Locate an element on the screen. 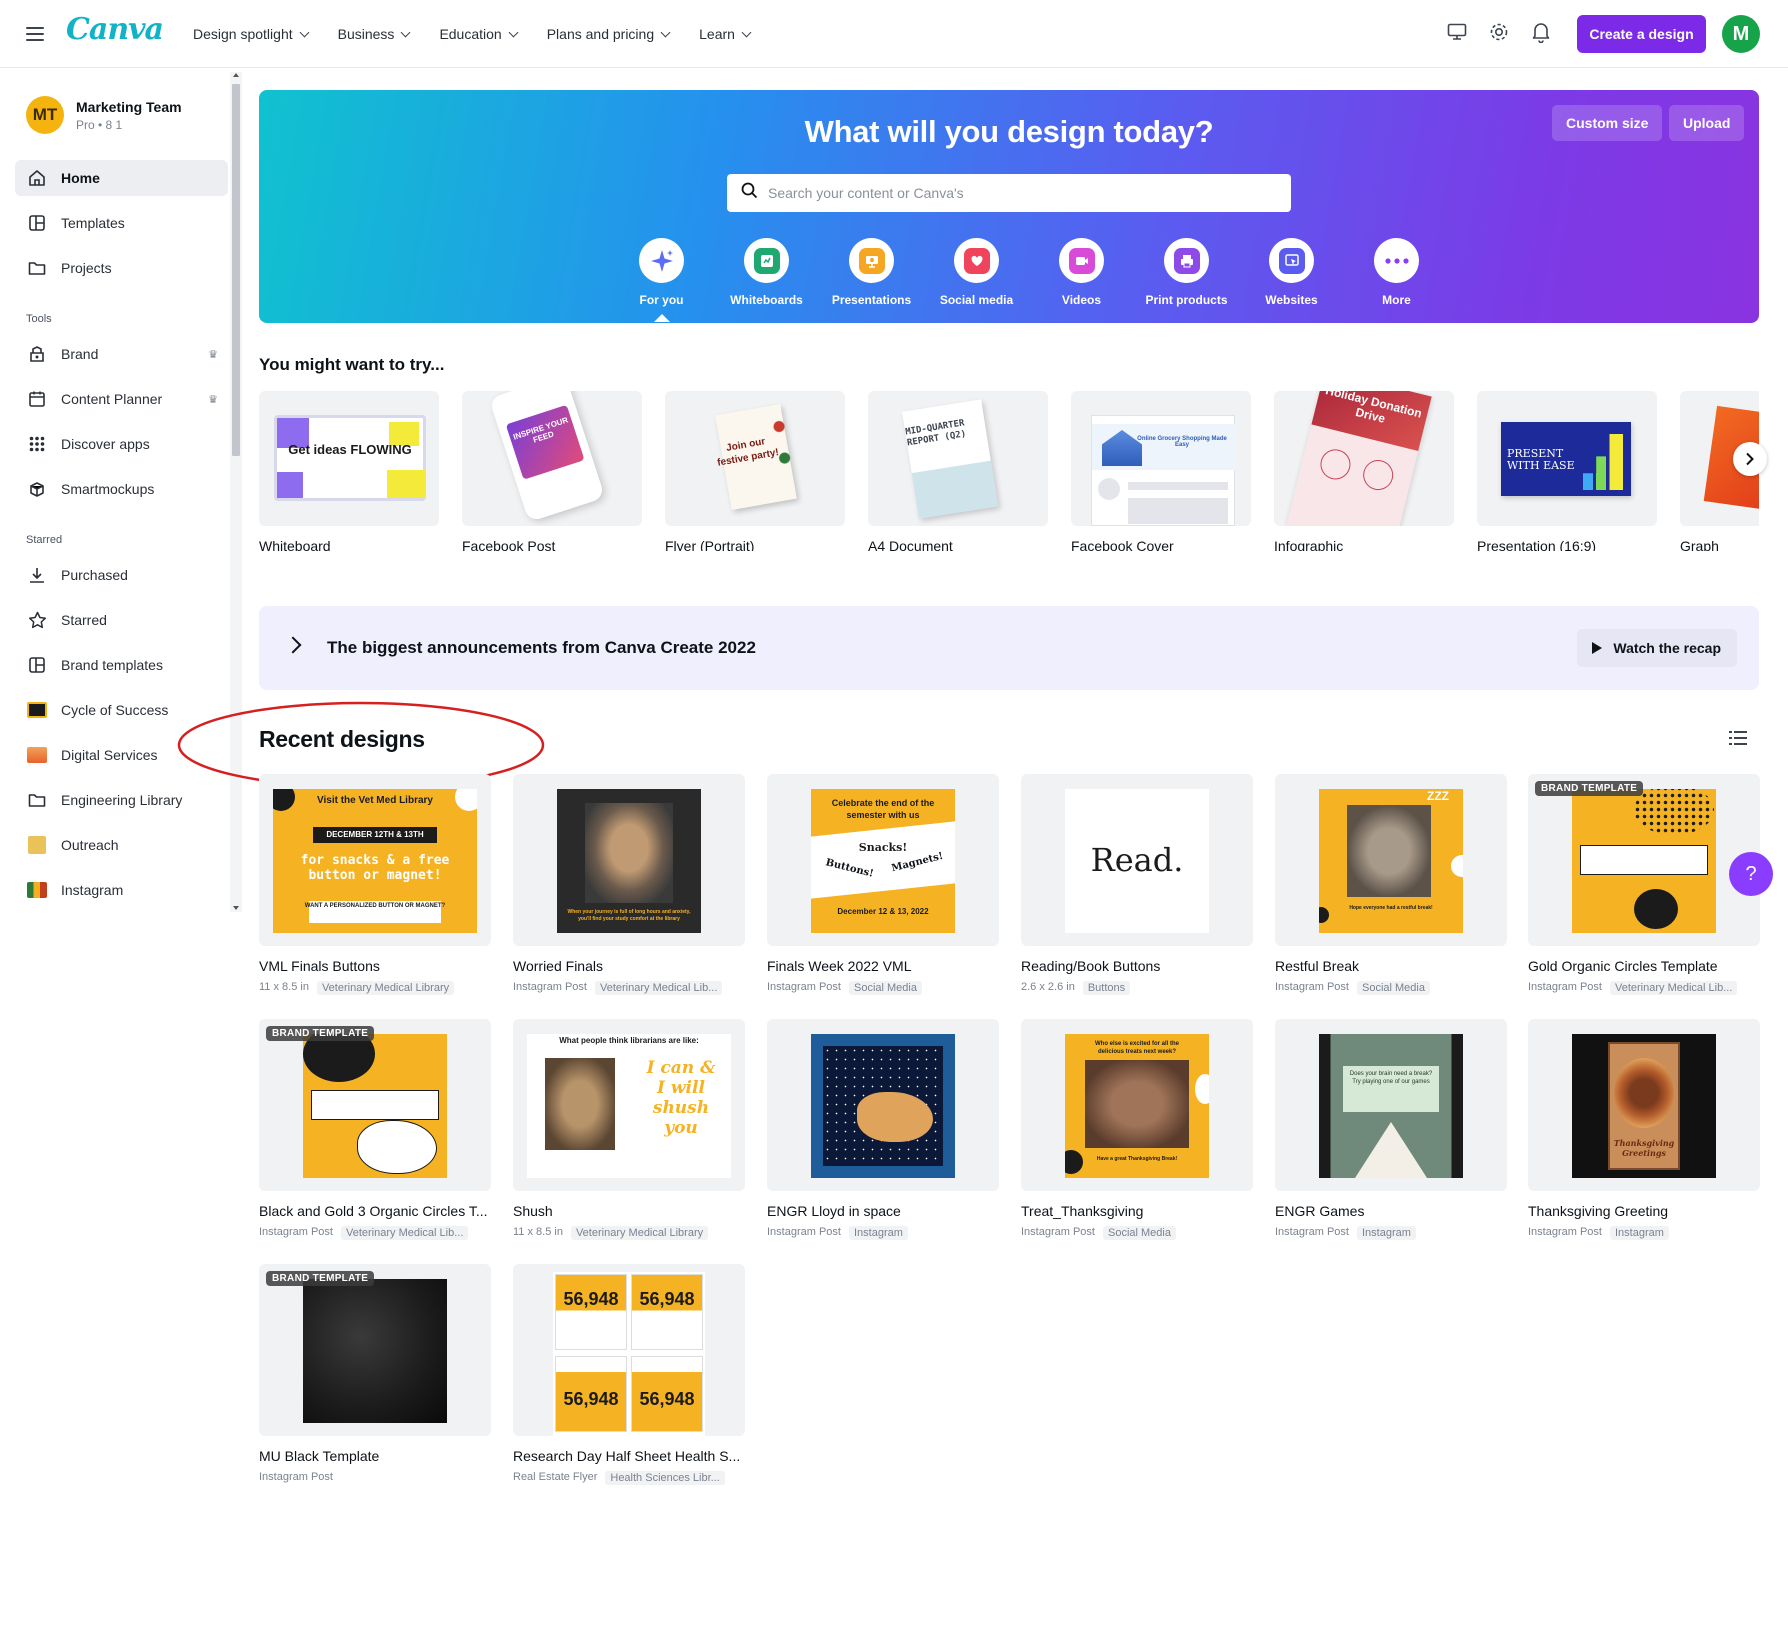 The image size is (1788, 1643). try-card-a4-document: MID-QUARTER REPORT (Q2) A4 Document is located at coordinates (958, 471).